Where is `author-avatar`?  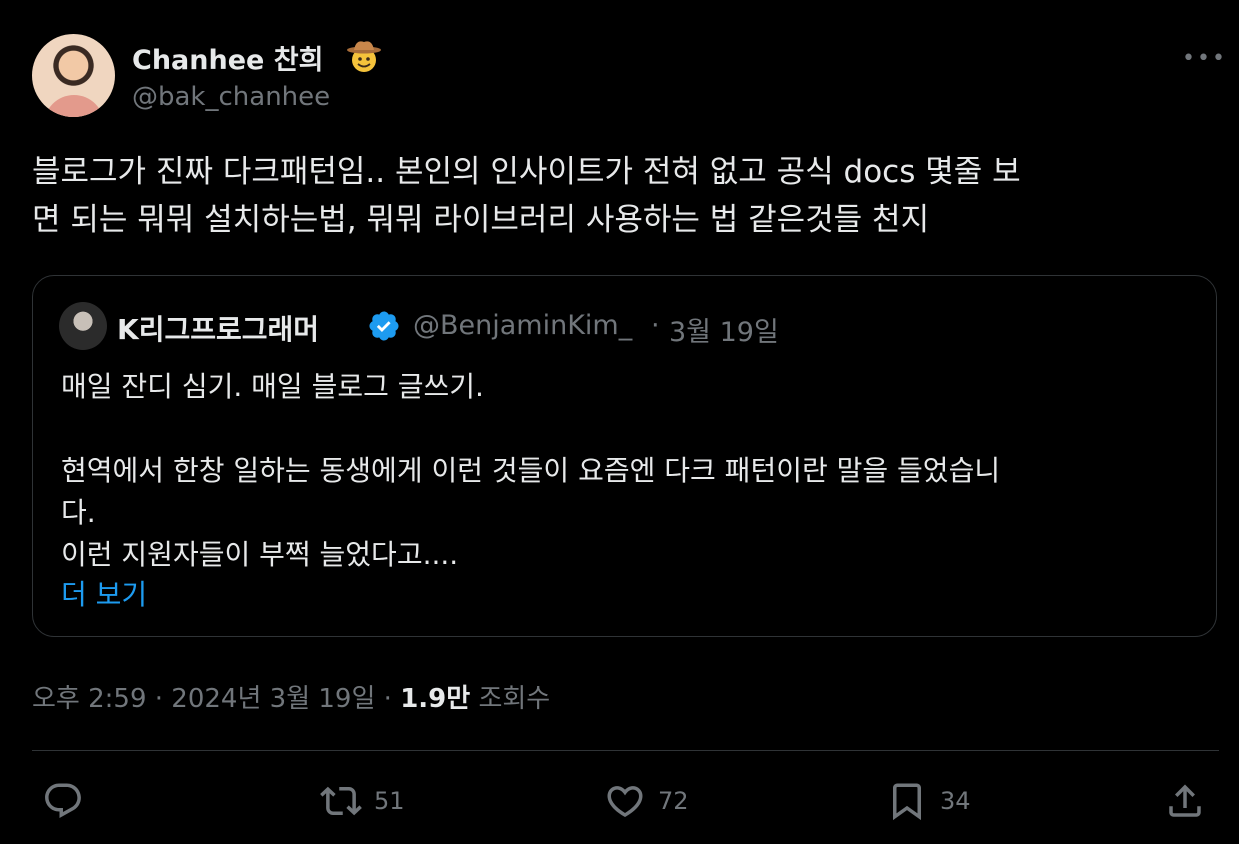 author-avatar is located at coordinates (73, 75).